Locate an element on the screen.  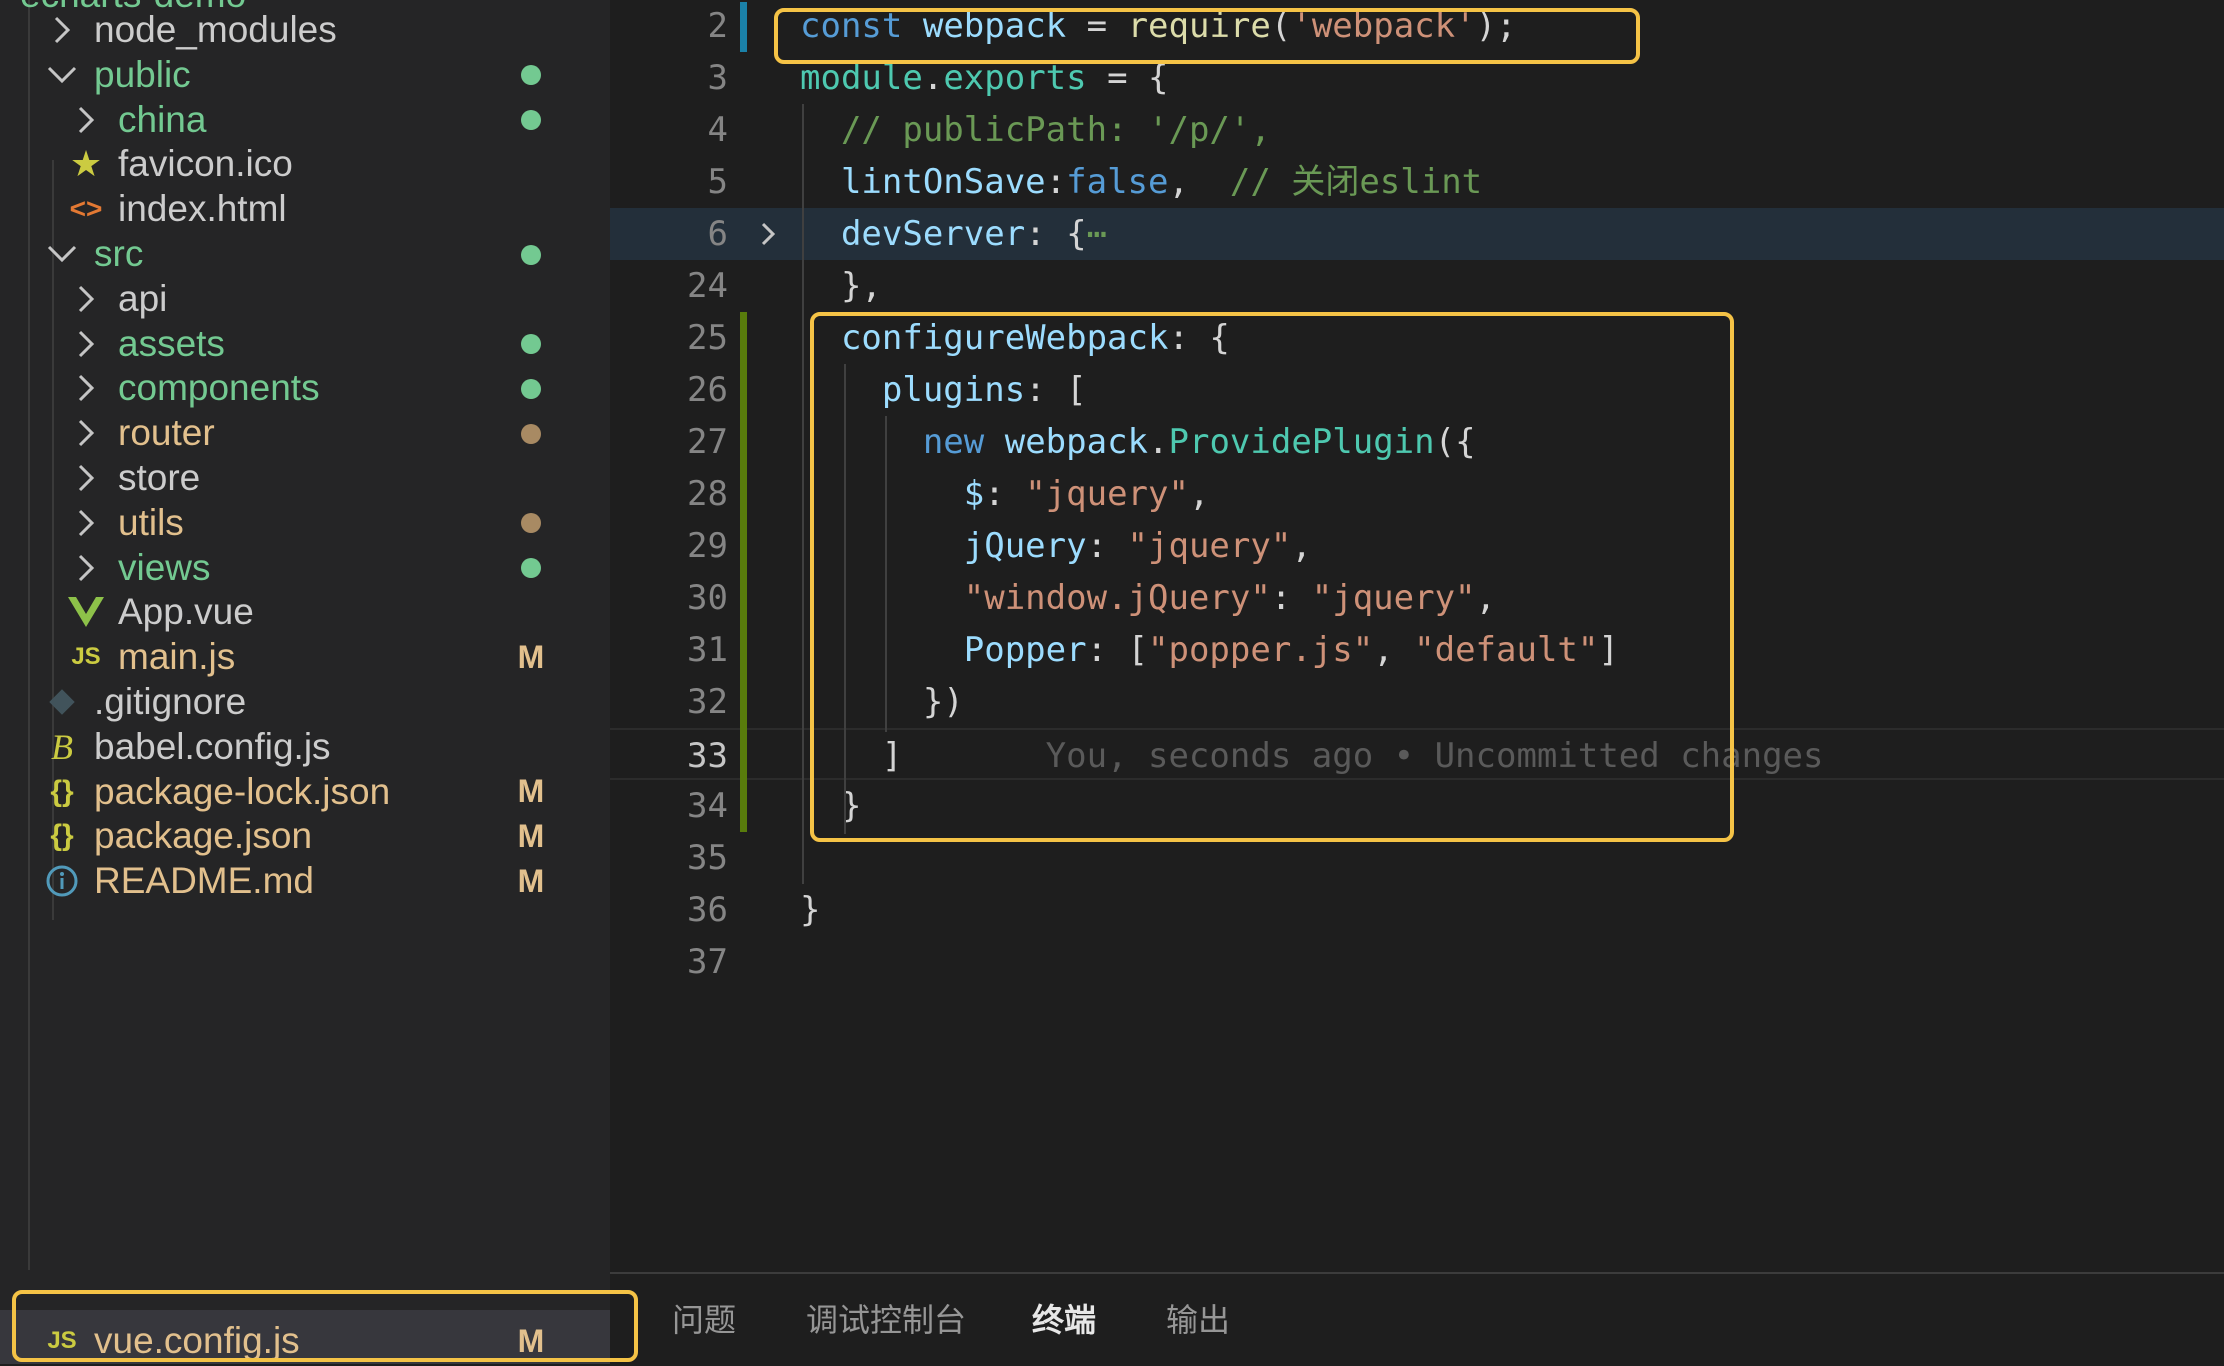
code-line: 37 is located at coordinates (1417, 962).